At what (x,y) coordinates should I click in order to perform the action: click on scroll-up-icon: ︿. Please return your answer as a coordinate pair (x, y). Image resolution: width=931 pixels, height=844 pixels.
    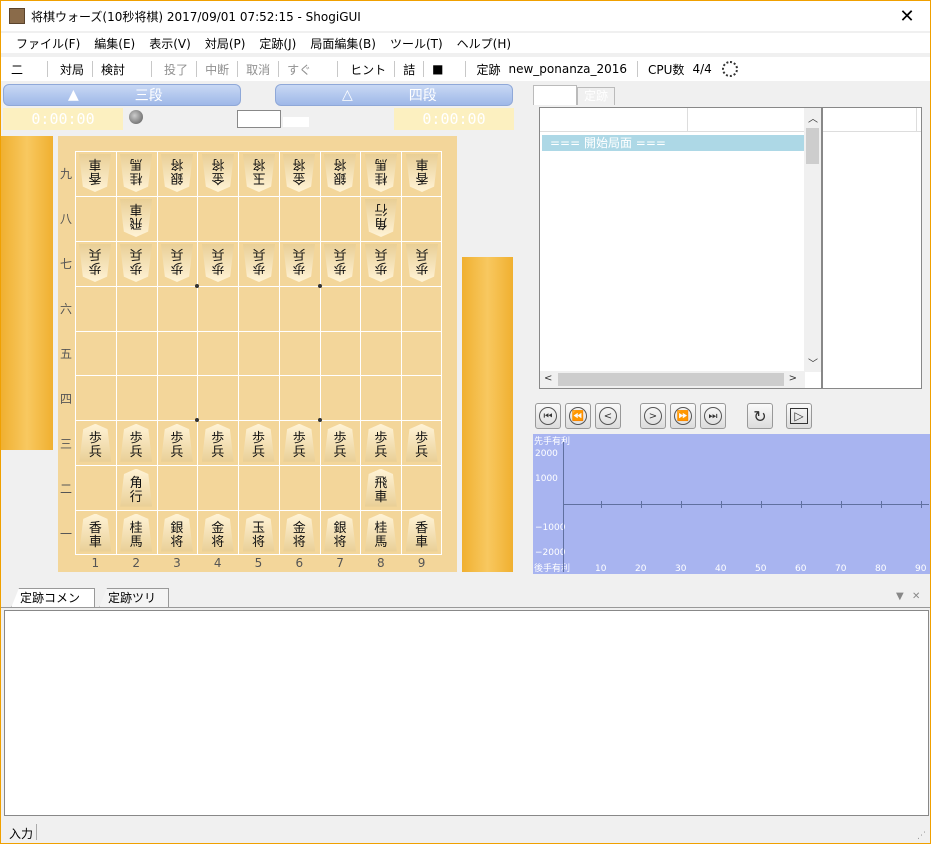
    Looking at the image, I should click on (813, 117).